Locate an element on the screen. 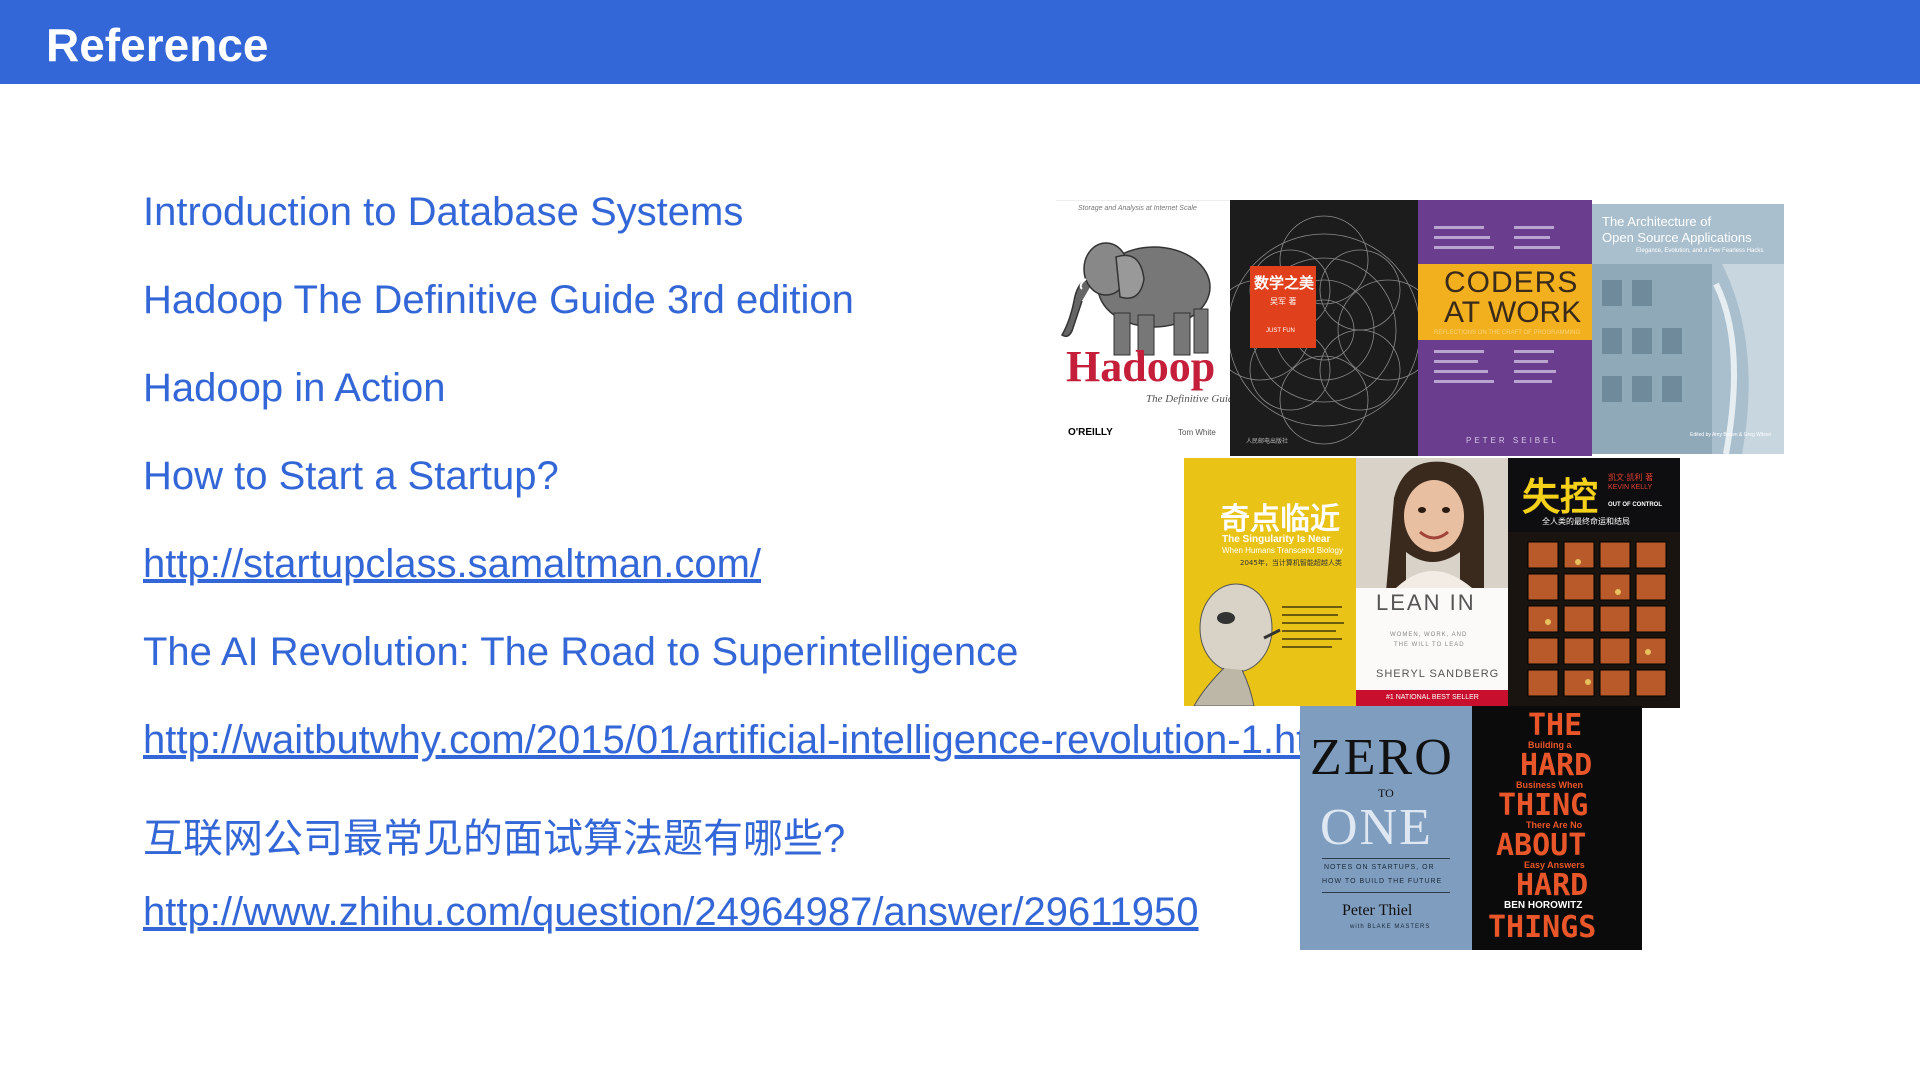 The height and width of the screenshot is (1080, 1920). outofcontrol-author-en: KEVIN KELLY is located at coordinates (1630, 487).